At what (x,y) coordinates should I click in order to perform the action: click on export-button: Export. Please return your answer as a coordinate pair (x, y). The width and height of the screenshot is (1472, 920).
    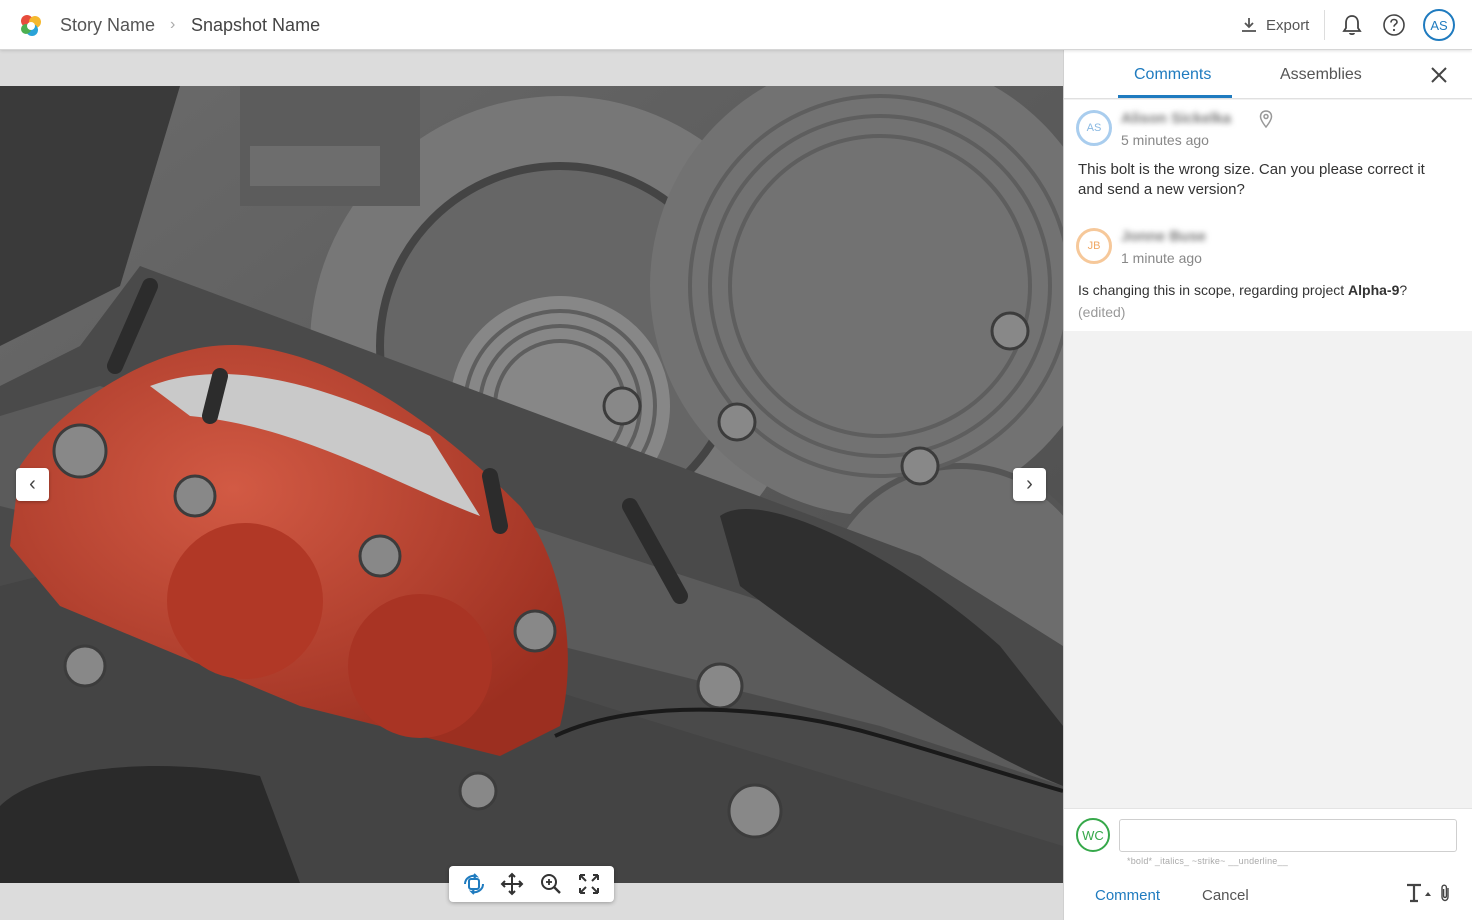
    Looking at the image, I should click on (1274, 25).